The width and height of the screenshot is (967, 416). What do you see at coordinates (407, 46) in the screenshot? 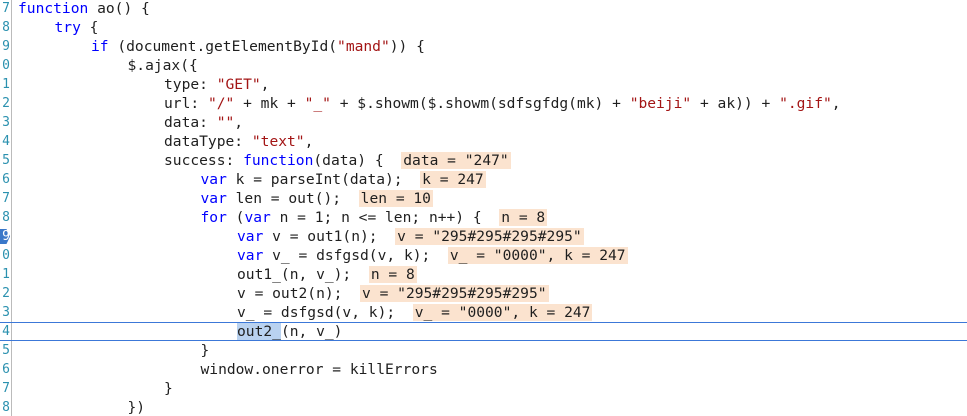
I see `code-token: )) {` at bounding box center [407, 46].